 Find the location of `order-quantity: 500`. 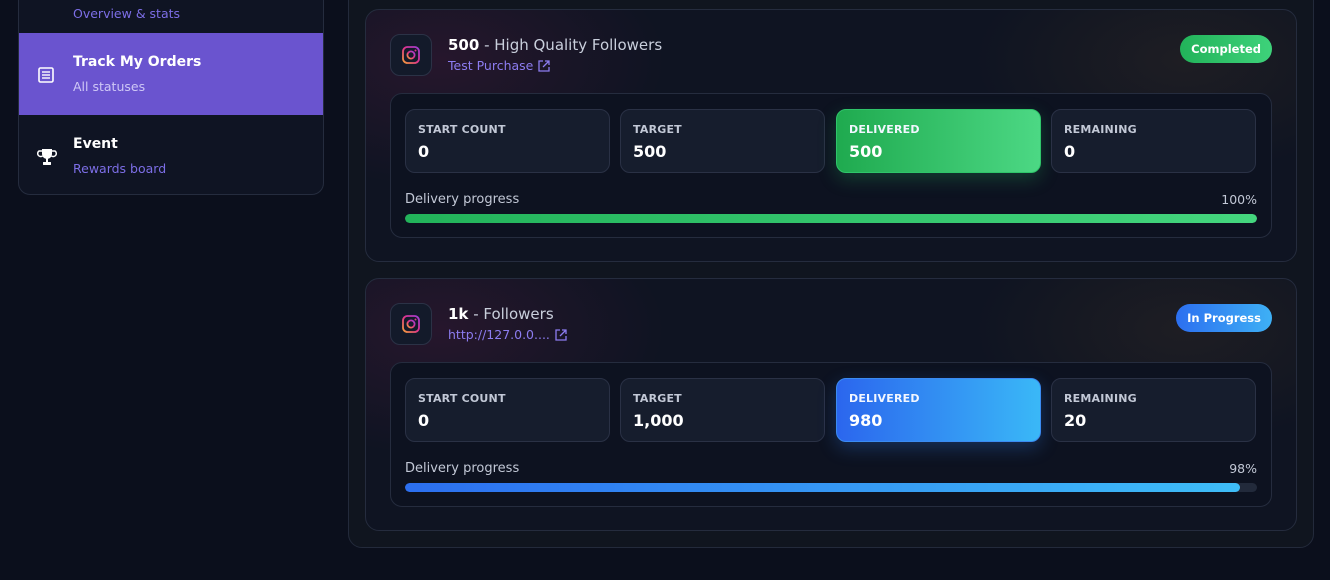

order-quantity: 500 is located at coordinates (464, 45).